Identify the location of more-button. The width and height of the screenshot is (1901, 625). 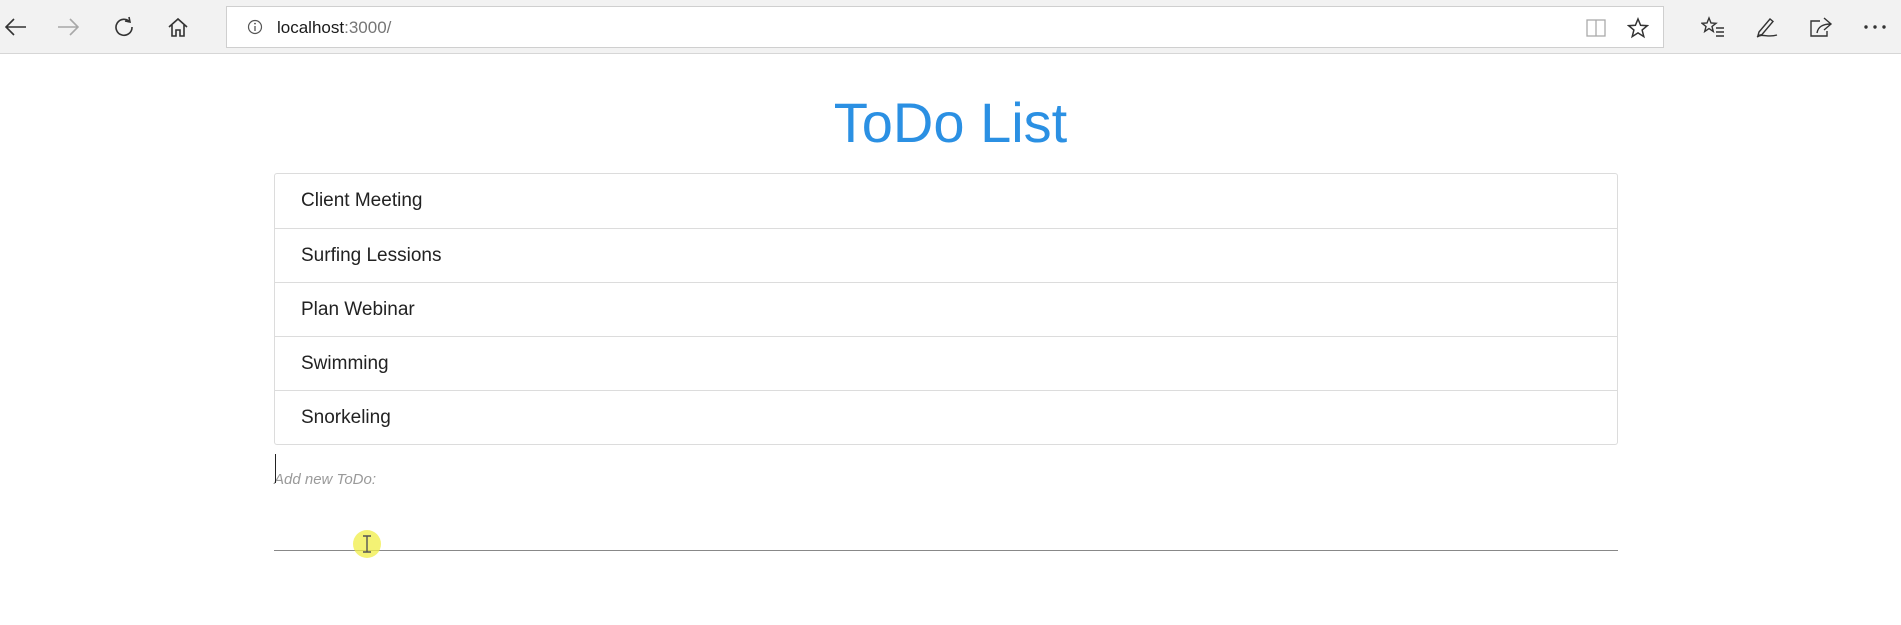
(1875, 27).